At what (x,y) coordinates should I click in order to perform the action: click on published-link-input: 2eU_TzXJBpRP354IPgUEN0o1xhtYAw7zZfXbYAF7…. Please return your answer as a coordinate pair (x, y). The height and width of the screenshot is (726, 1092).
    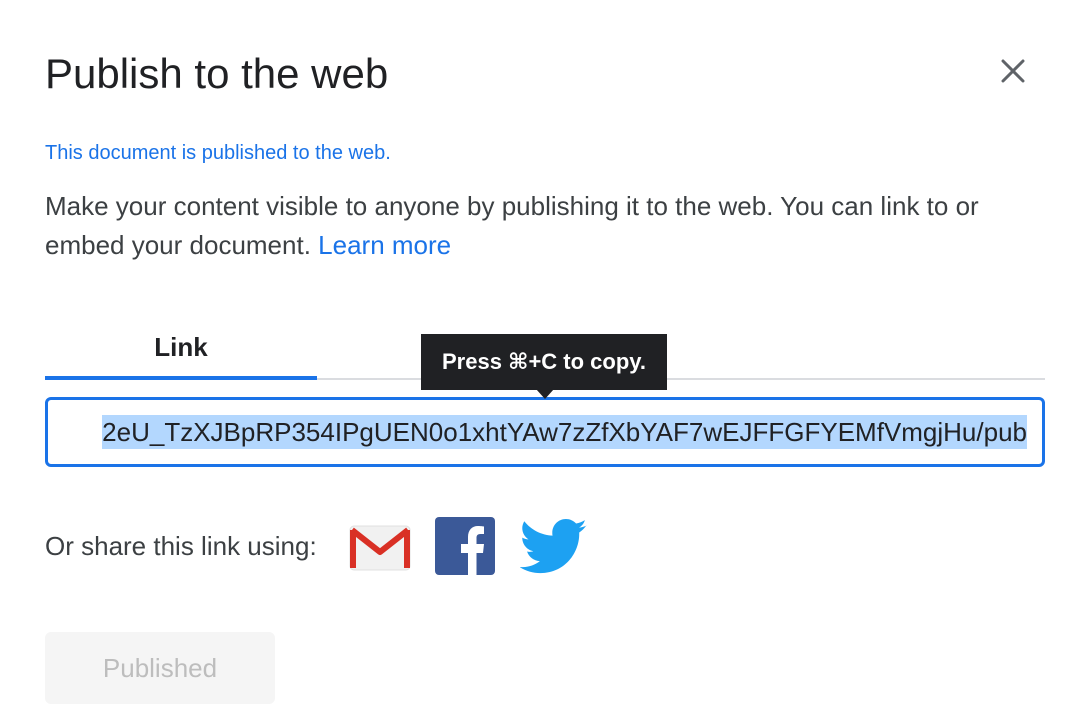
    Looking at the image, I should click on (545, 432).